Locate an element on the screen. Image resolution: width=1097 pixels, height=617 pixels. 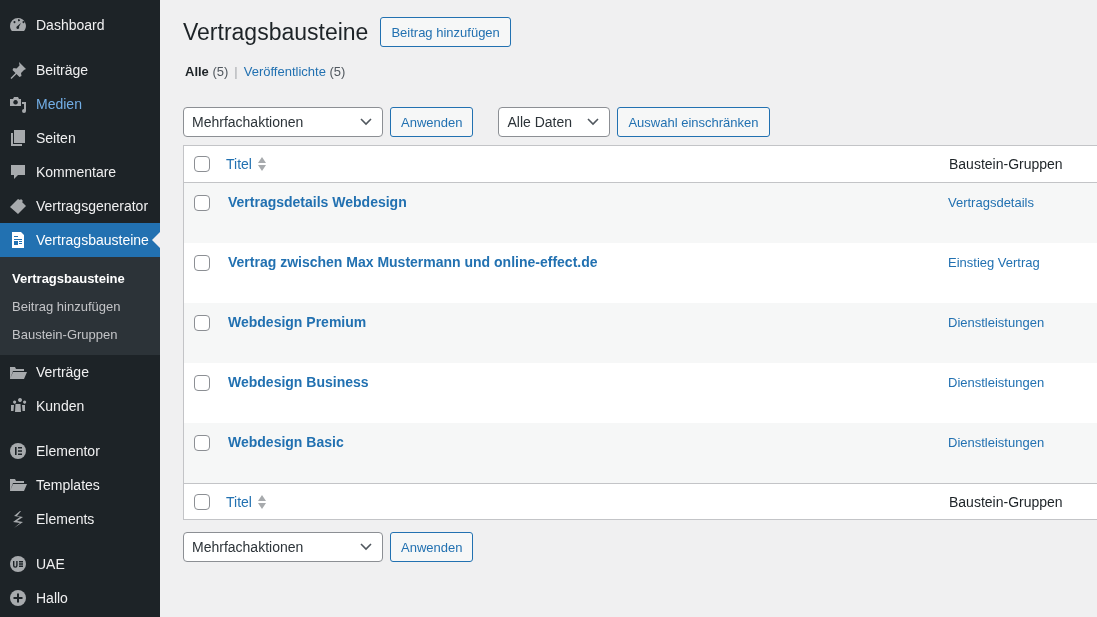
media-icon is located at coordinates (18, 104).